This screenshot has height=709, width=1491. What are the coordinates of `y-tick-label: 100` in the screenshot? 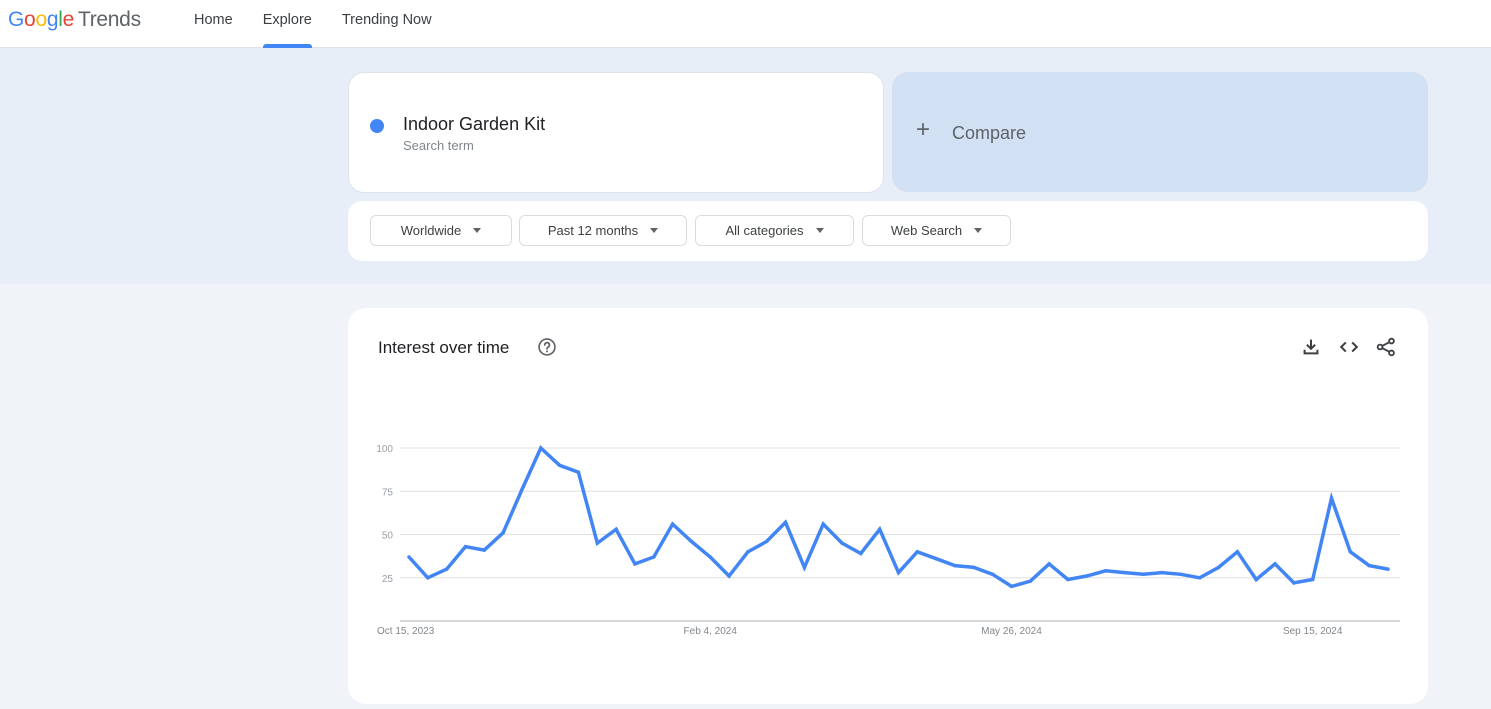 It's located at (384, 449).